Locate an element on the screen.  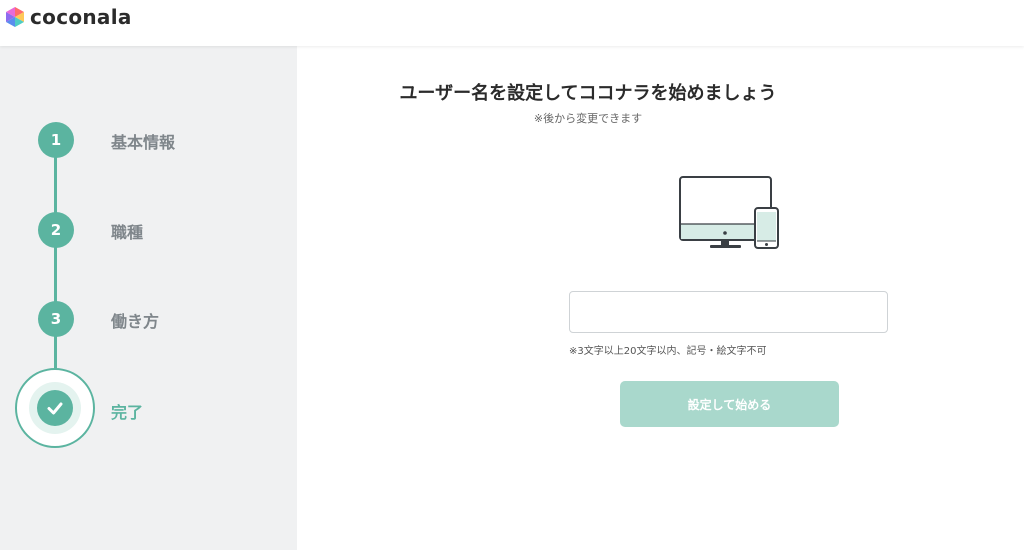
step-label-complete: 完了 is located at coordinates (127, 412).